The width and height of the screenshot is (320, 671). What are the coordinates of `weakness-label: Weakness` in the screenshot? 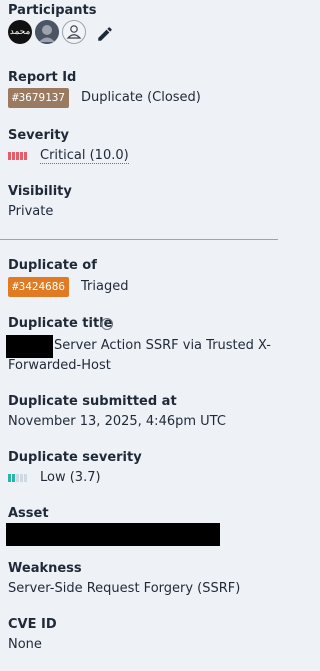 It's located at (45, 568).